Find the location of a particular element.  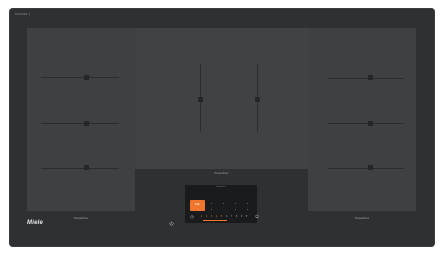

level-2: 2 is located at coordinates (206, 217).